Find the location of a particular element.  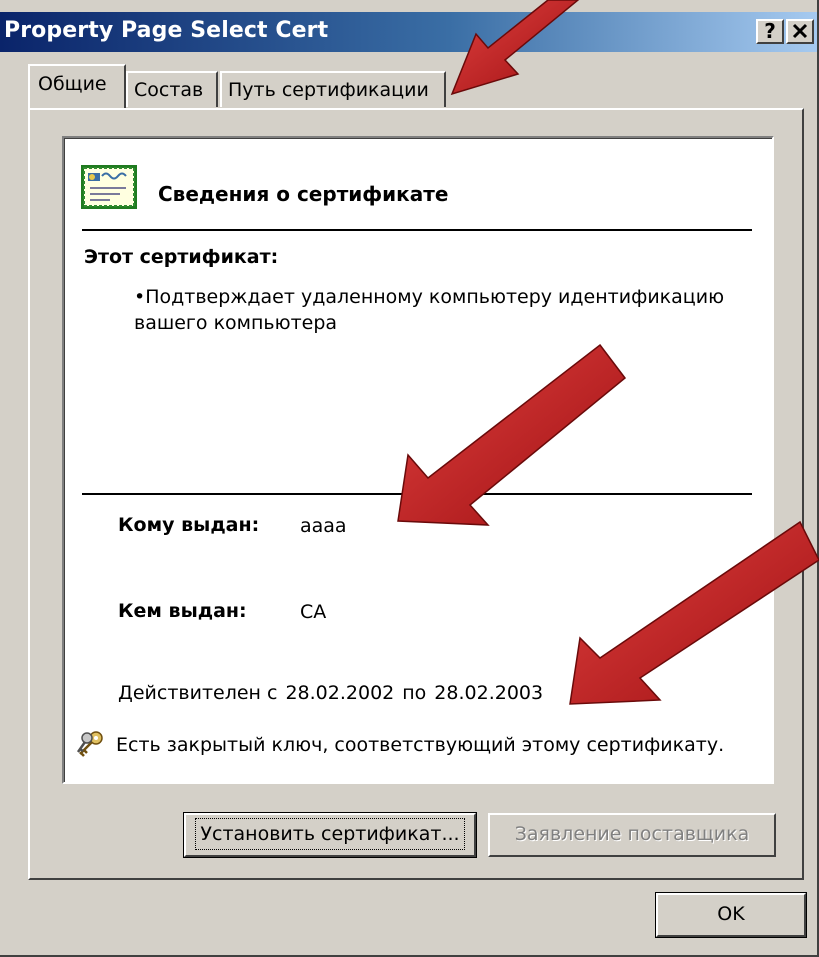

issued-to-value: aaaa is located at coordinates (323, 526).